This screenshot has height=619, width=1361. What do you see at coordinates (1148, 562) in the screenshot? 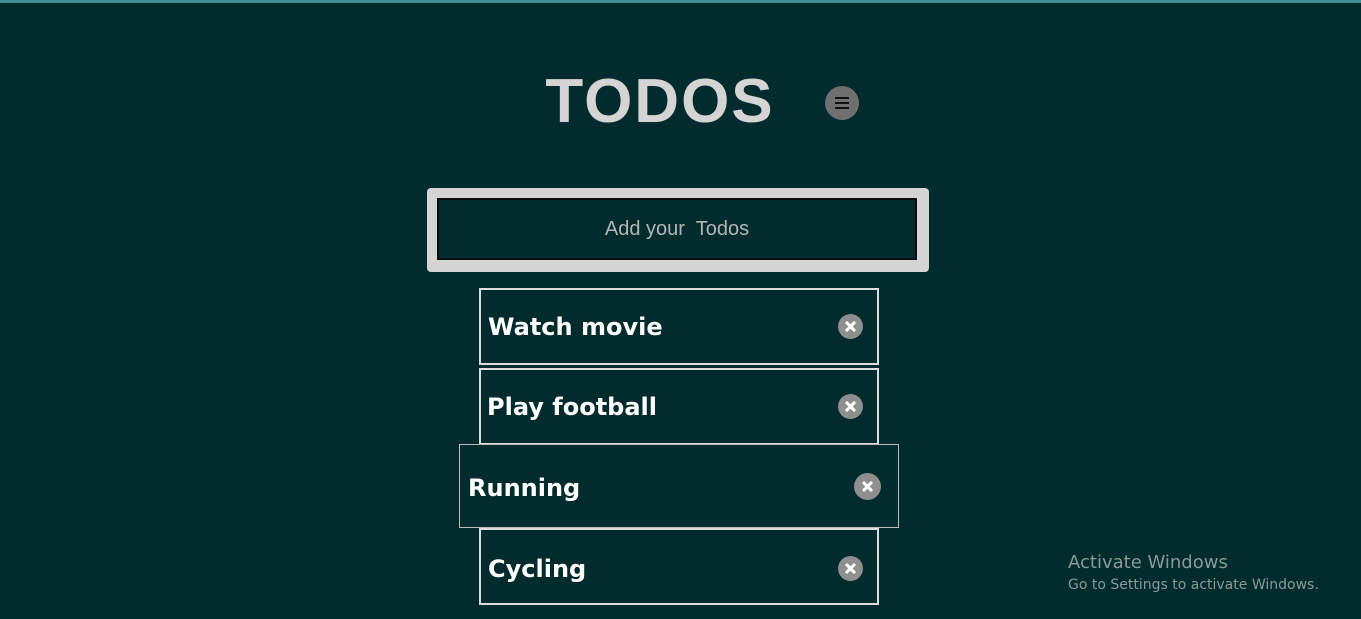
I see `watermark-title: Activate Windows` at bounding box center [1148, 562].